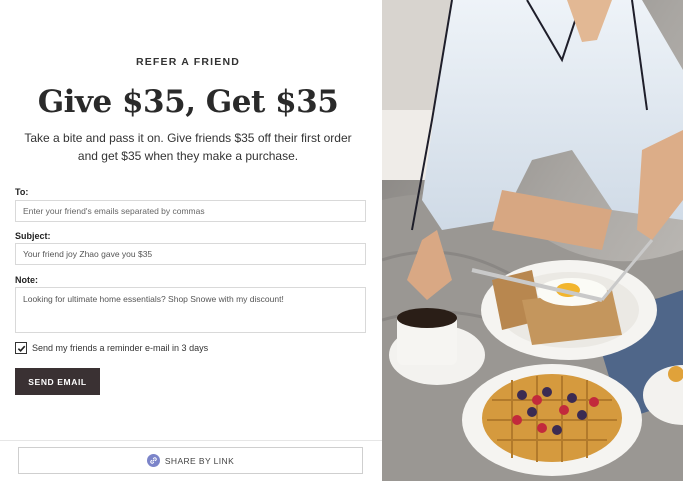  Describe the element at coordinates (57, 381) in the screenshot. I see `send-email-button: SEND EMAIL` at that location.